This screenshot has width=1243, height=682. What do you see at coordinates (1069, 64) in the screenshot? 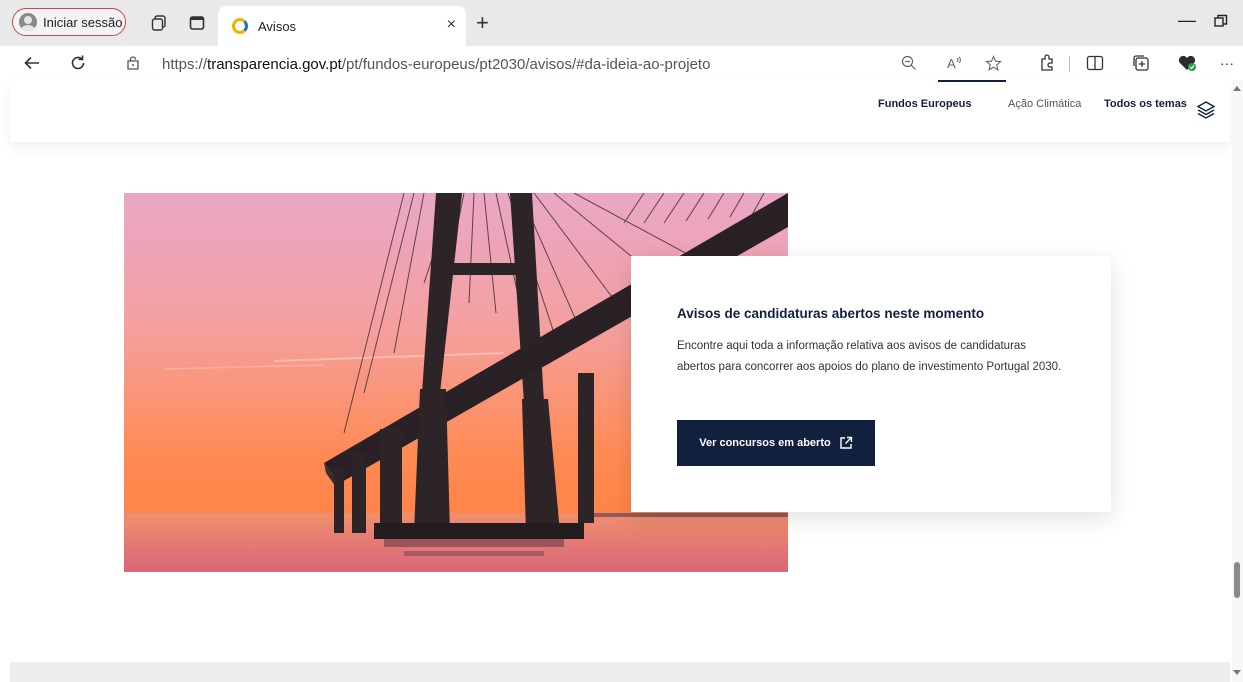
I see `toolbar-divider` at bounding box center [1069, 64].